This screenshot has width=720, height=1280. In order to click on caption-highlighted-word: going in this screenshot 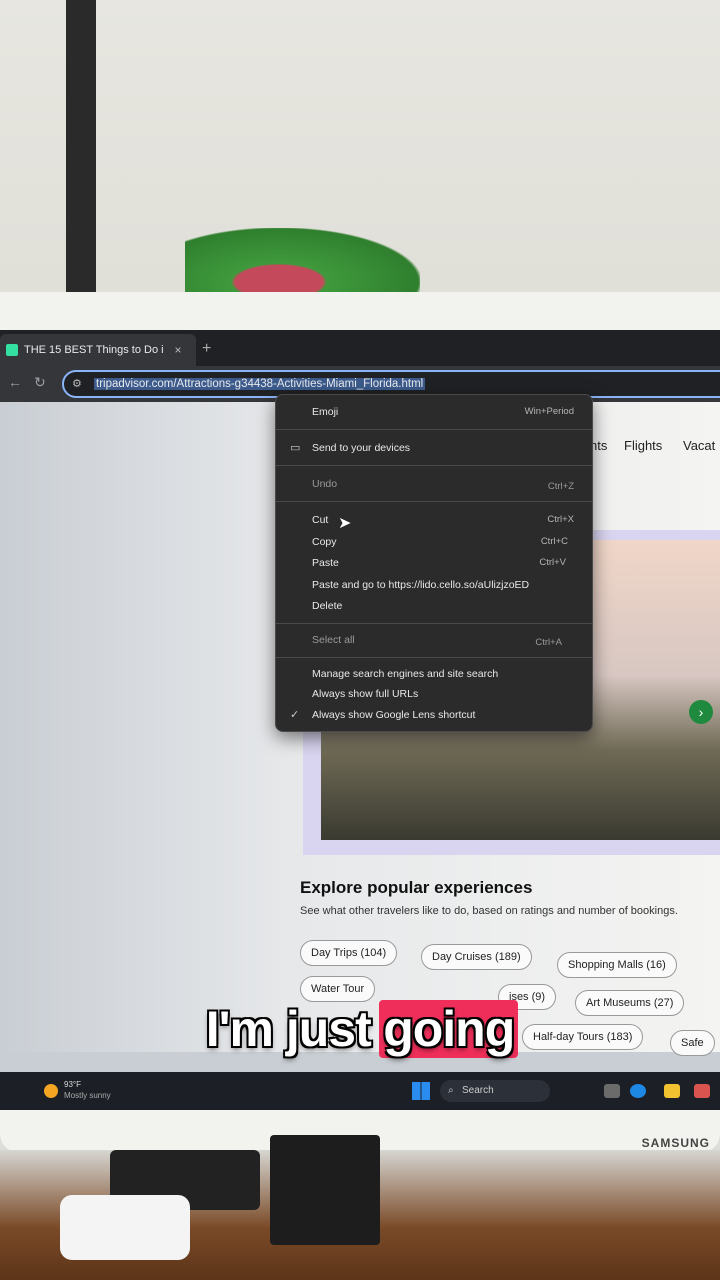, I will do `click(449, 1029)`.